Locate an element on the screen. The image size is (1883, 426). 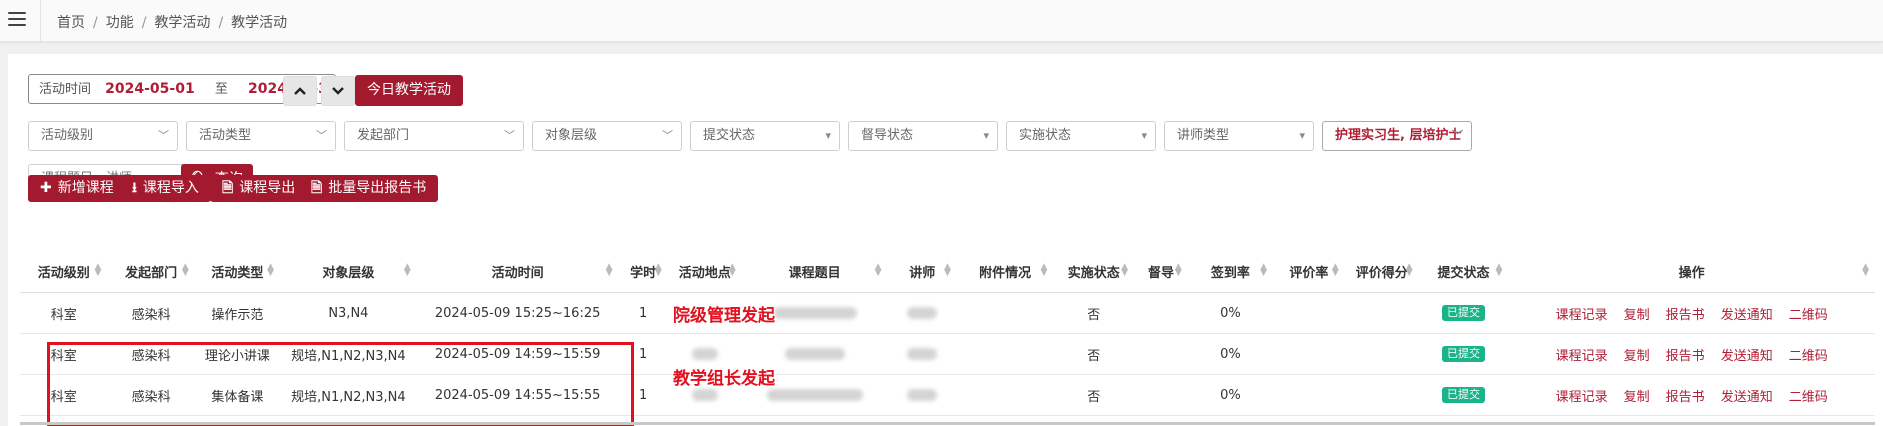
filter-label: 提交状态 is located at coordinates (729, 135).